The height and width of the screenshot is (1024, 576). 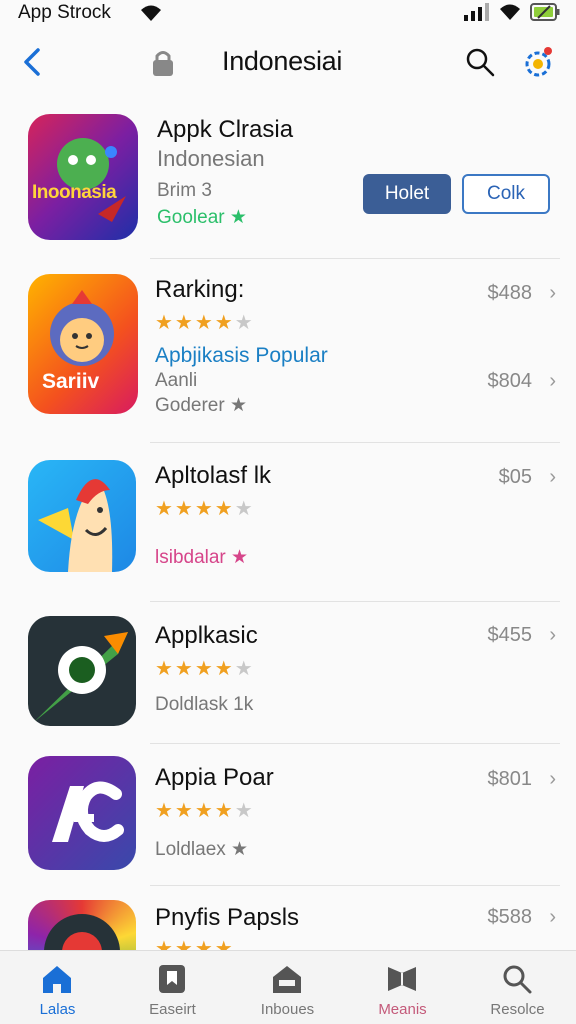 I want to click on tab-inbox: Inboues, so click(x=287, y=987).